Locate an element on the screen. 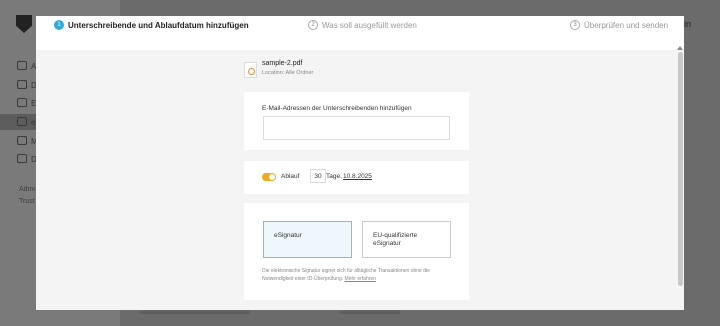  pdf-icon is located at coordinates (250, 70).